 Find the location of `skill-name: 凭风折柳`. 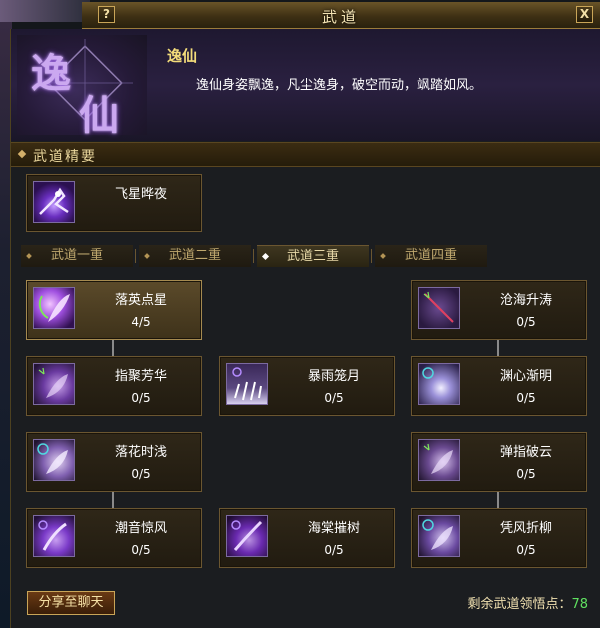

skill-name: 凭风折柳 is located at coordinates (525, 528).